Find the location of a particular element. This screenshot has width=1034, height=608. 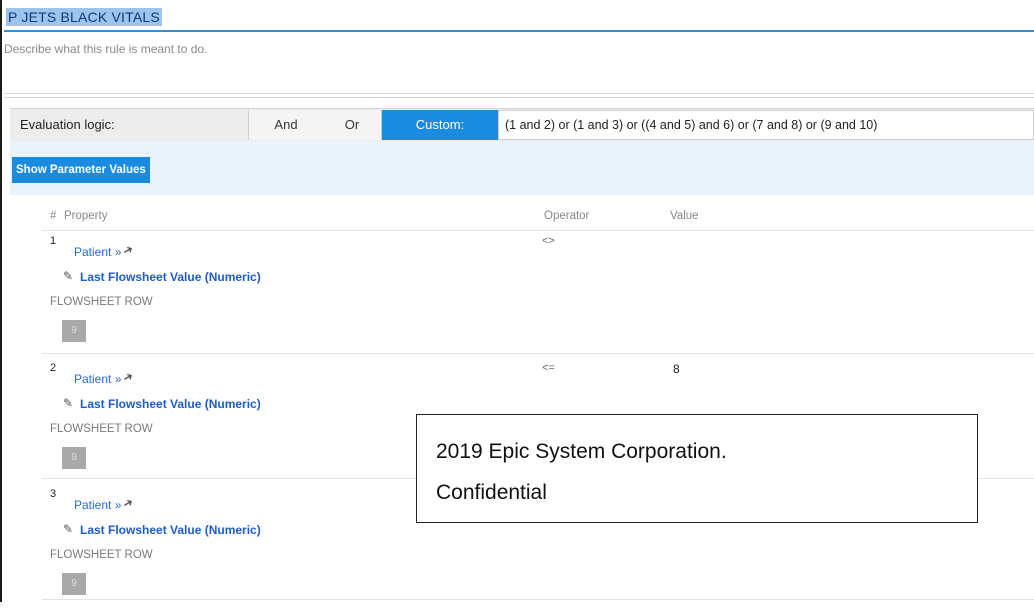

title-row: P JETS BLACK VITALS is located at coordinates (519, 16).